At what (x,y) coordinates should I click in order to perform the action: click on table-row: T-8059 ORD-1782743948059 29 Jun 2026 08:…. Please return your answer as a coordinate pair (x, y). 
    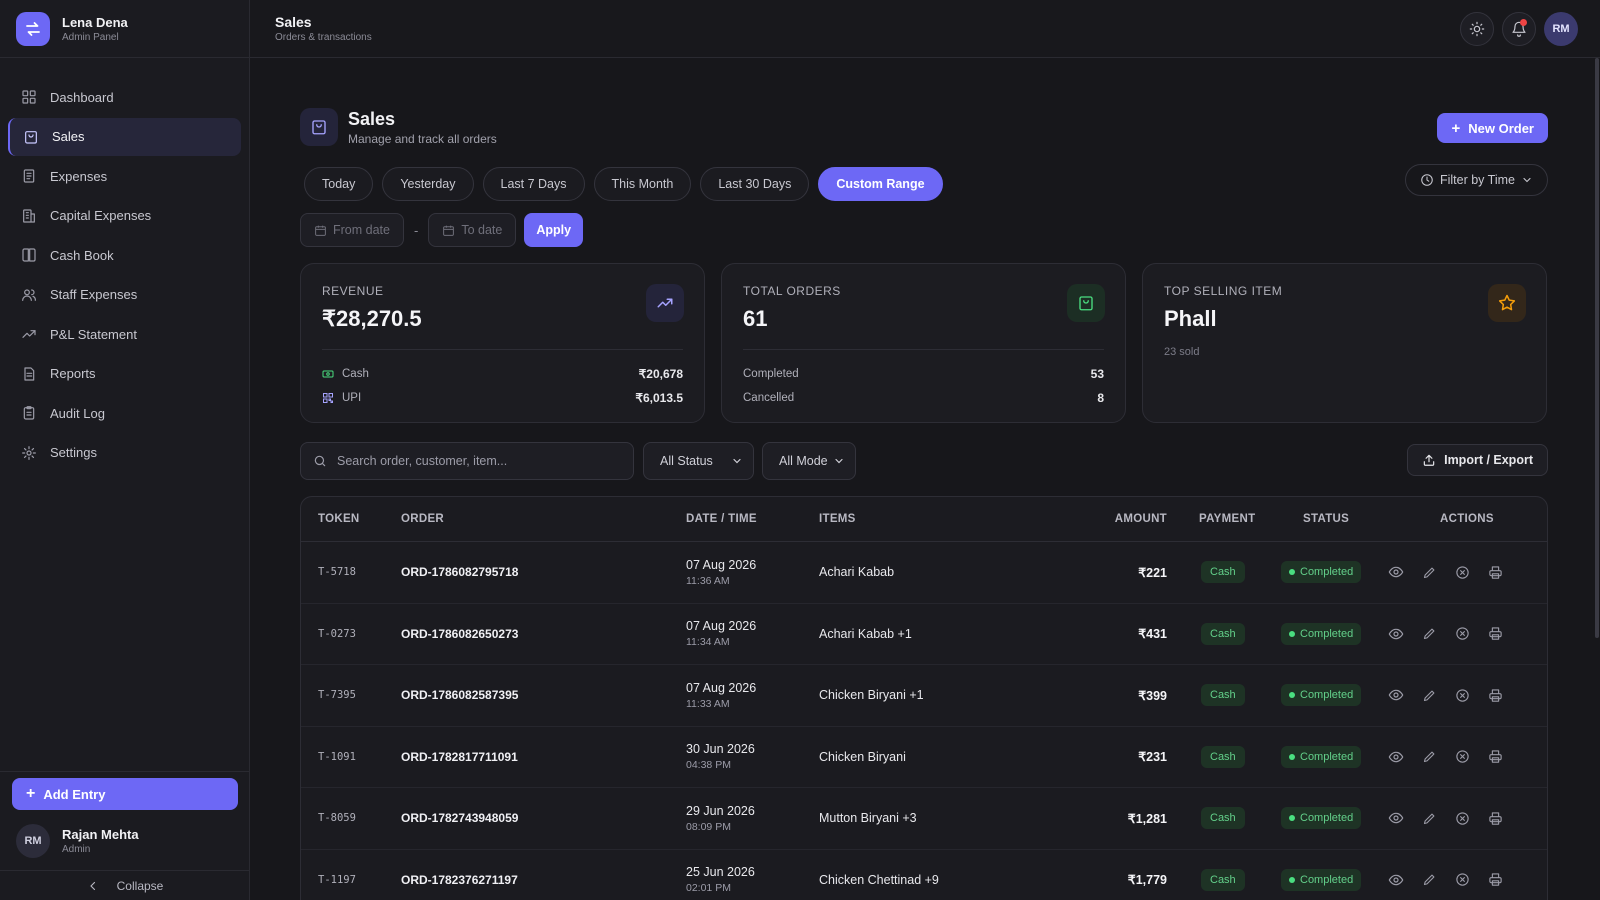
    Looking at the image, I should click on (924, 819).